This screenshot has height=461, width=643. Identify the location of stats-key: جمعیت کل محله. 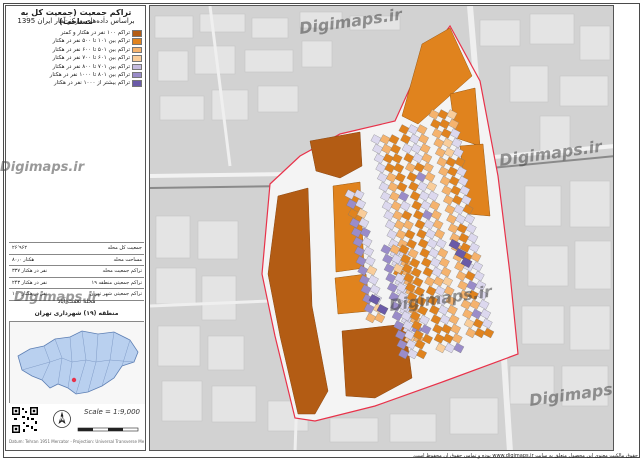
(124, 248).